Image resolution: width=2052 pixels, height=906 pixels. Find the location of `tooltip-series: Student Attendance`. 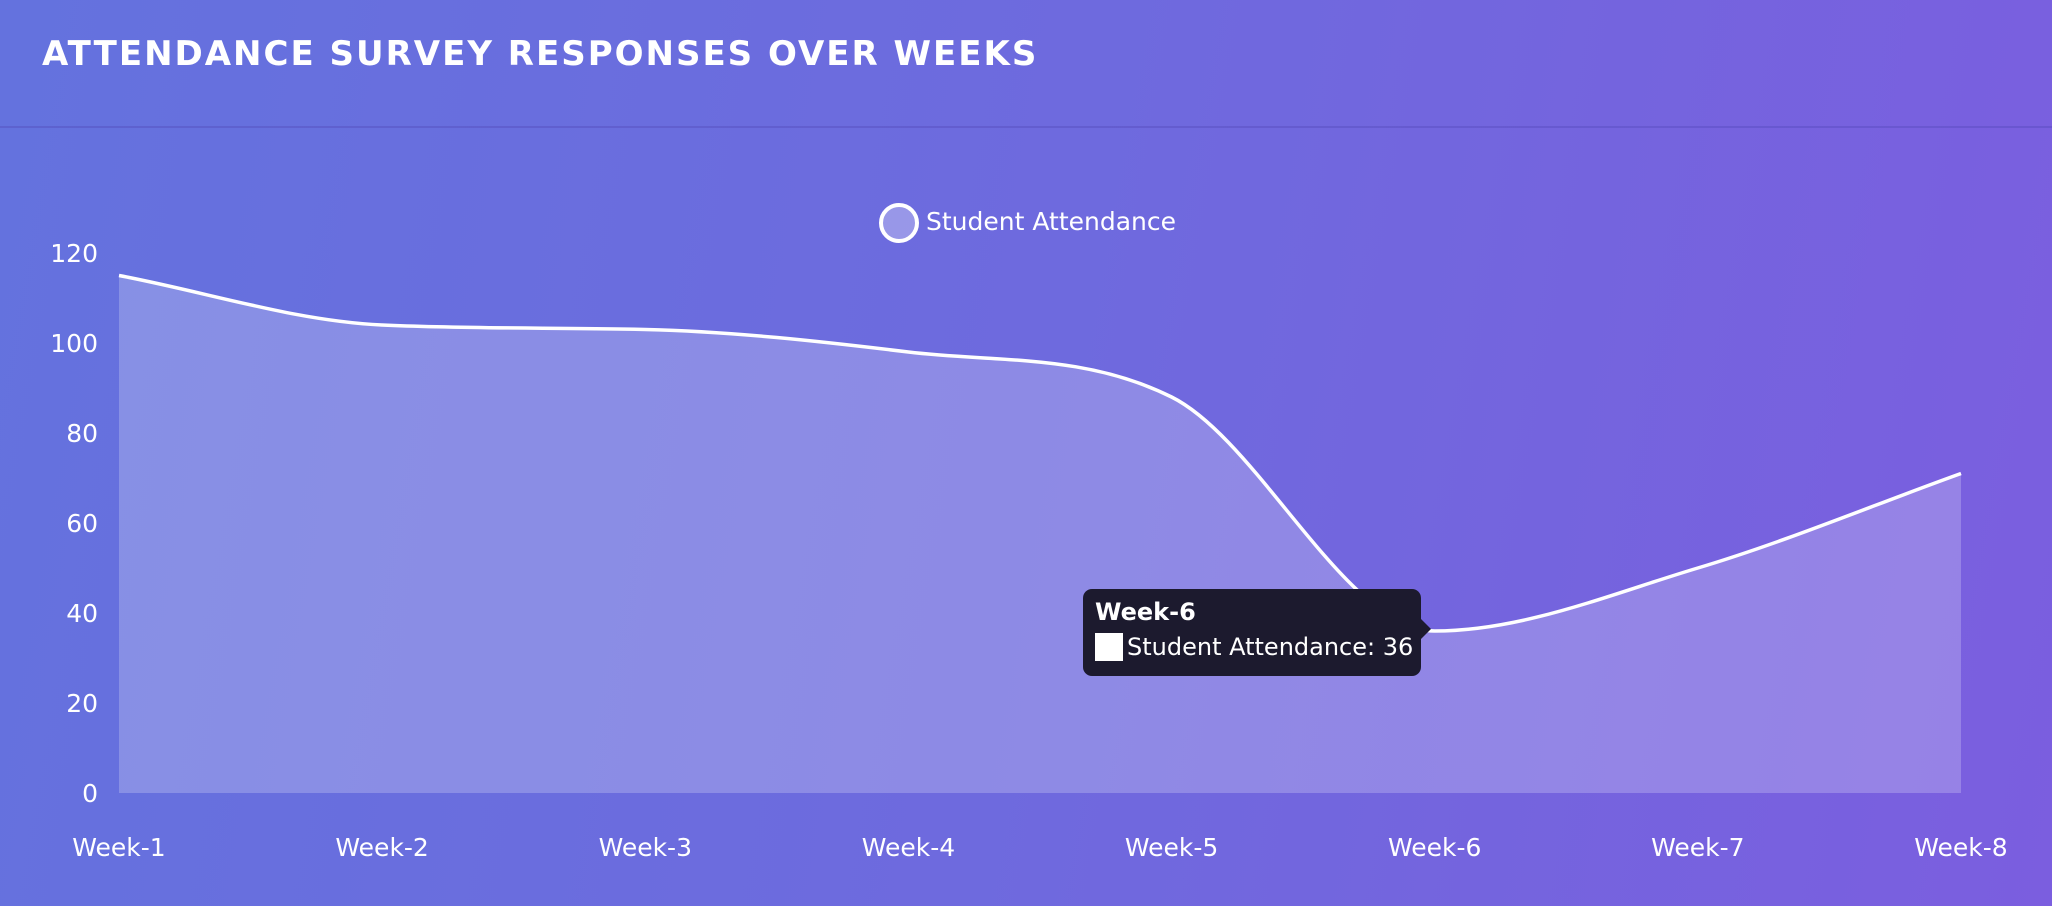

tooltip-series: Student Attendance is located at coordinates (1247, 647).